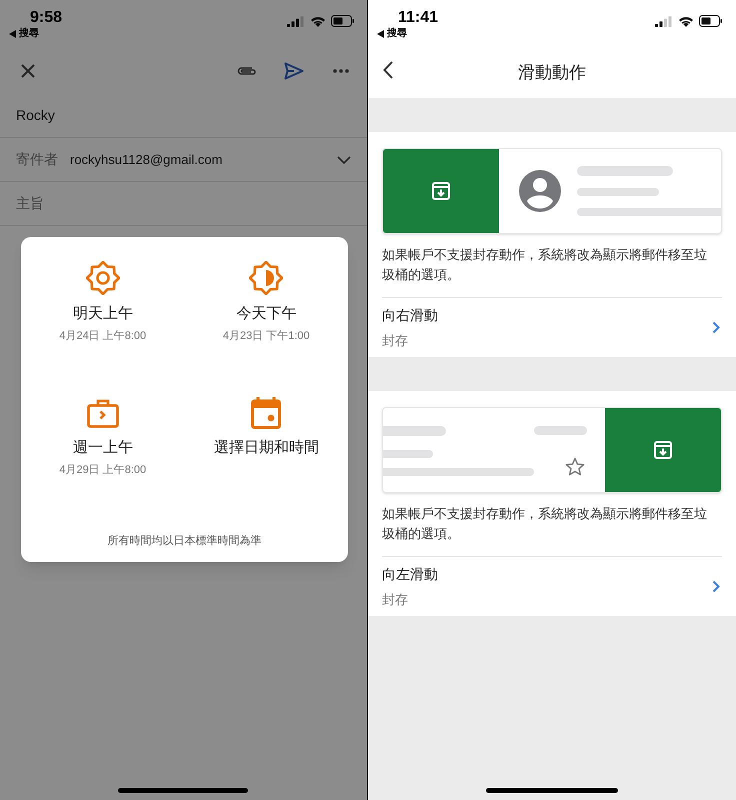 The width and height of the screenshot is (736, 800). Describe the element at coordinates (203, 160) in the screenshot. I see `sender-value: rockyhsu1128@gmail.com` at that location.